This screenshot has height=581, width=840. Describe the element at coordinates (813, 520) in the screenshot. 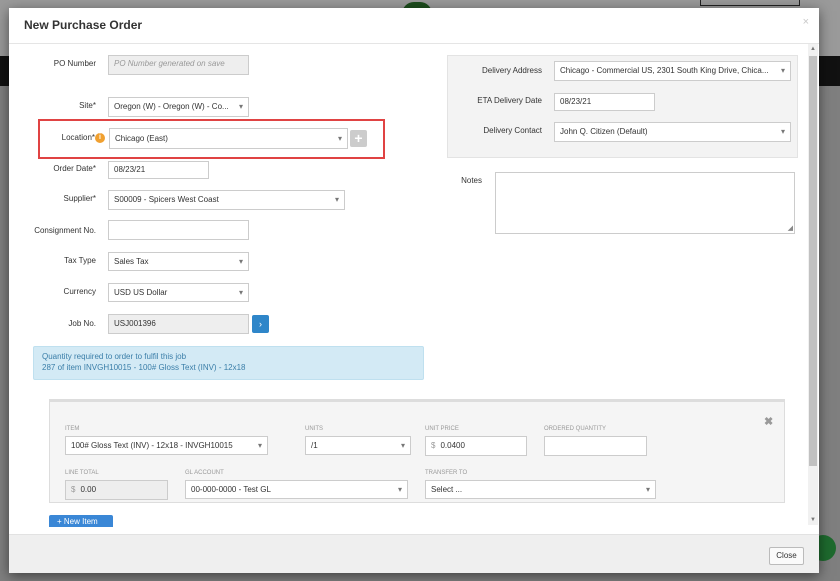

I see `scroll-down-icon: ▼` at that location.